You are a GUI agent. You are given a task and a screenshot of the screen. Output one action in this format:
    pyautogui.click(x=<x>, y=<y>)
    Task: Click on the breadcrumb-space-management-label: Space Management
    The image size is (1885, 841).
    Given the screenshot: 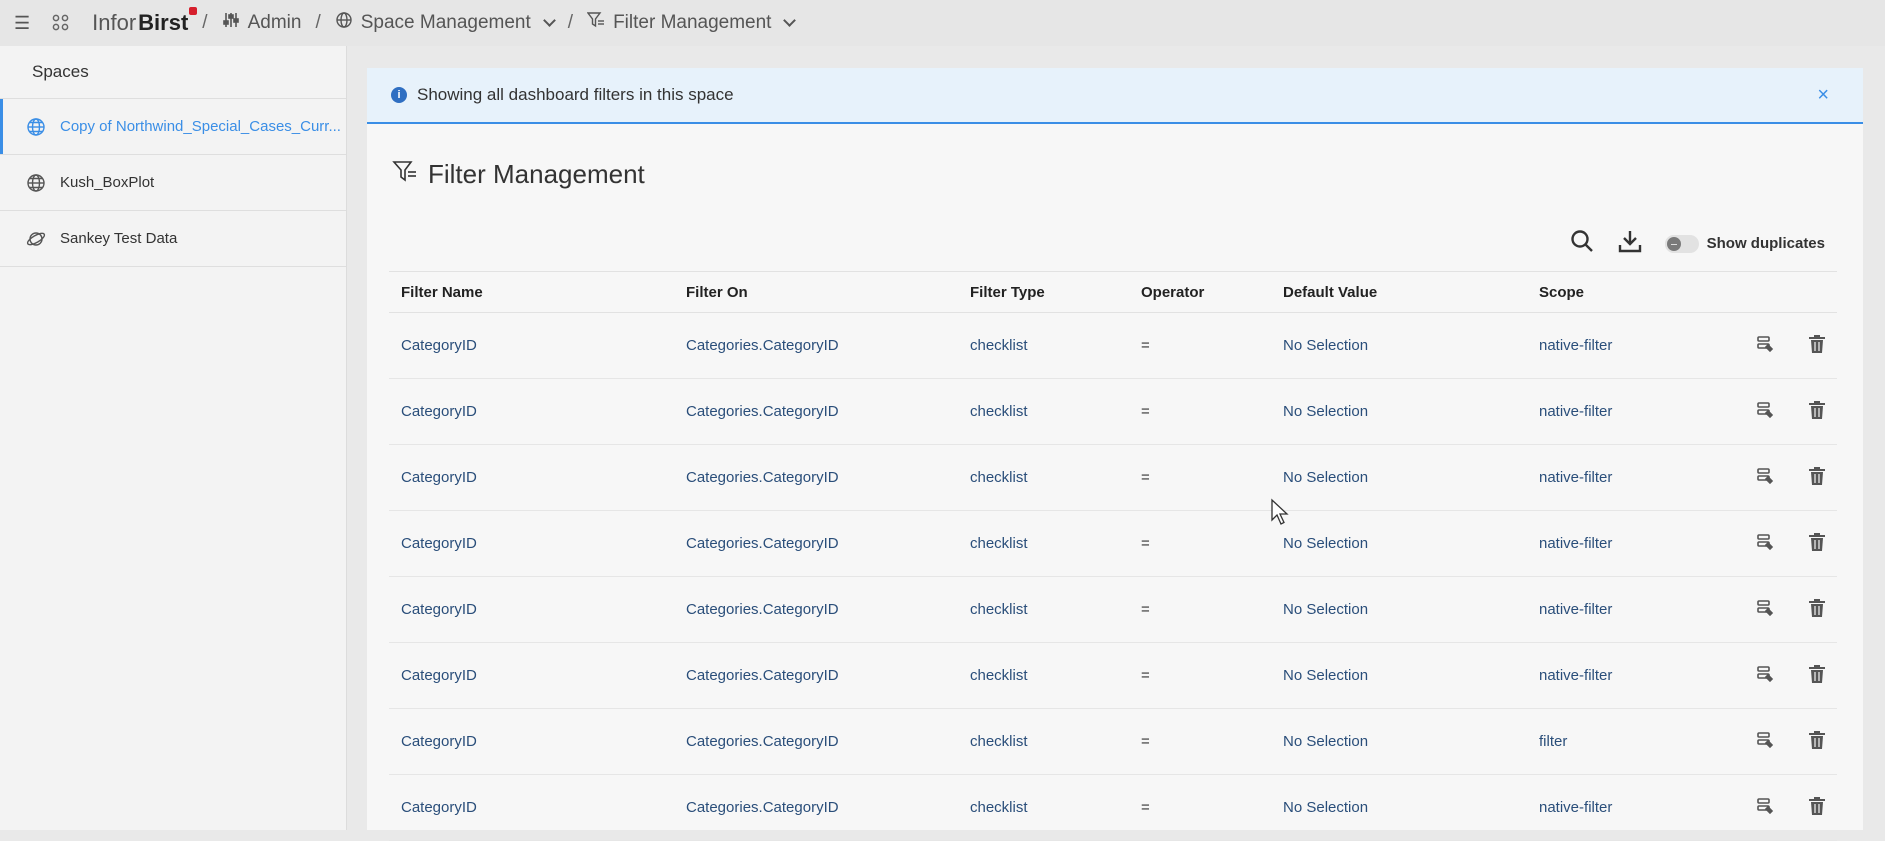 What is the action you would take?
    pyautogui.click(x=445, y=22)
    